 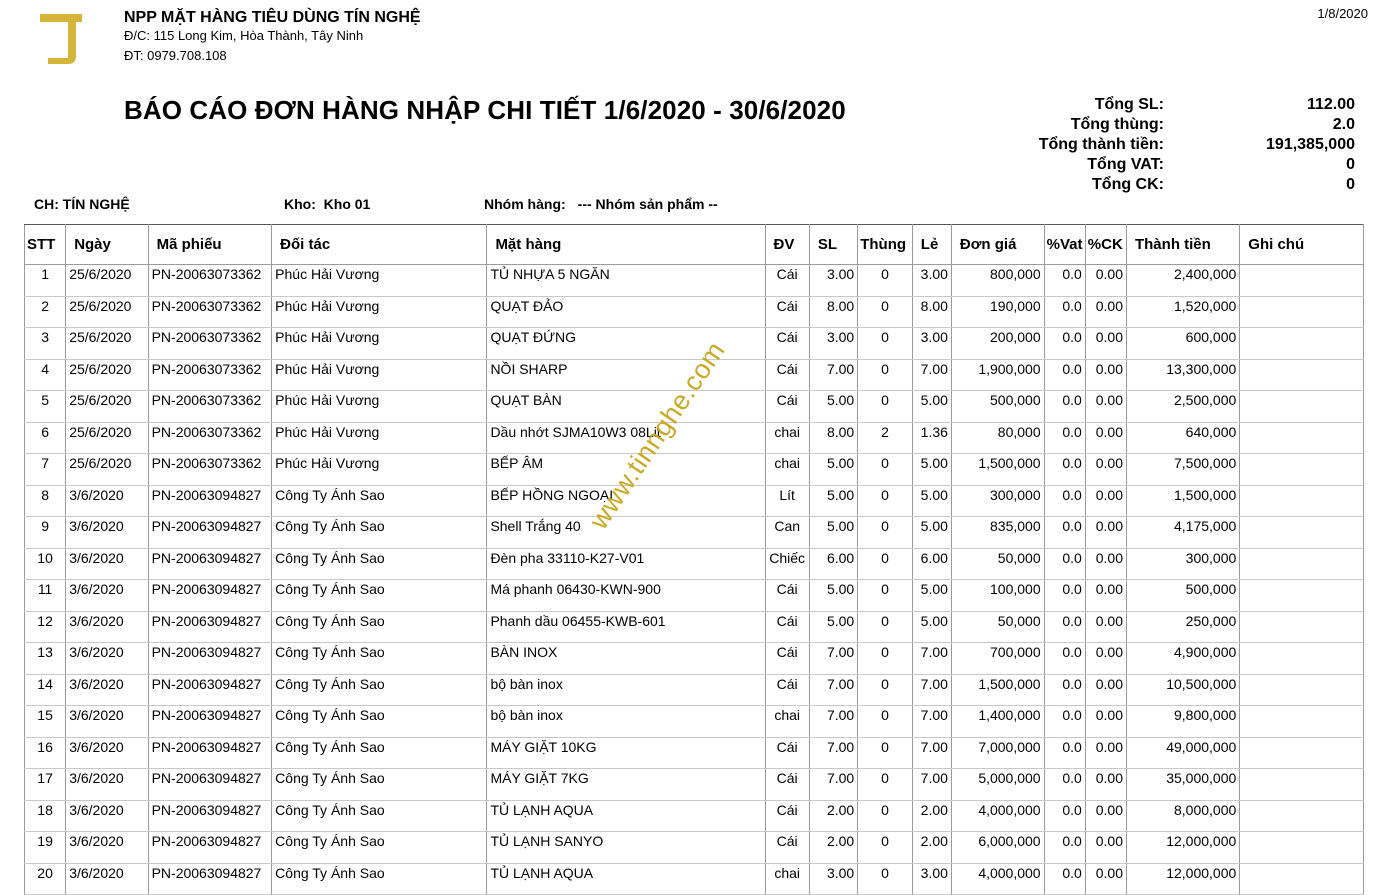 I want to click on cell-stt: 8, so click(x=45, y=501).